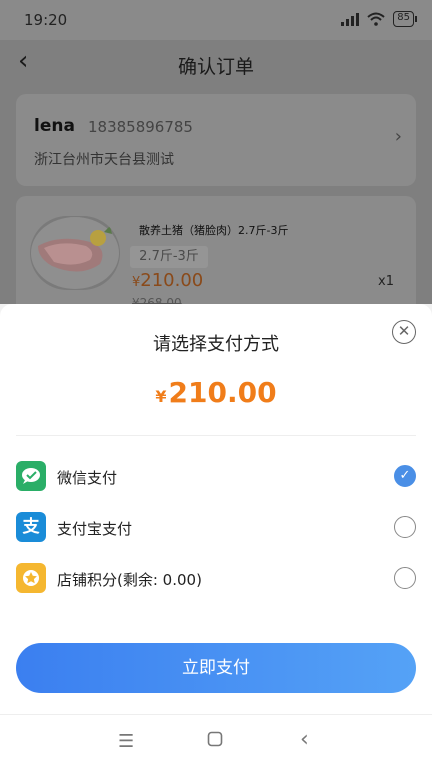 This screenshot has width=432, height=768. What do you see at coordinates (140, 127) in the screenshot?
I see `recipient-phone: 18385896785` at bounding box center [140, 127].